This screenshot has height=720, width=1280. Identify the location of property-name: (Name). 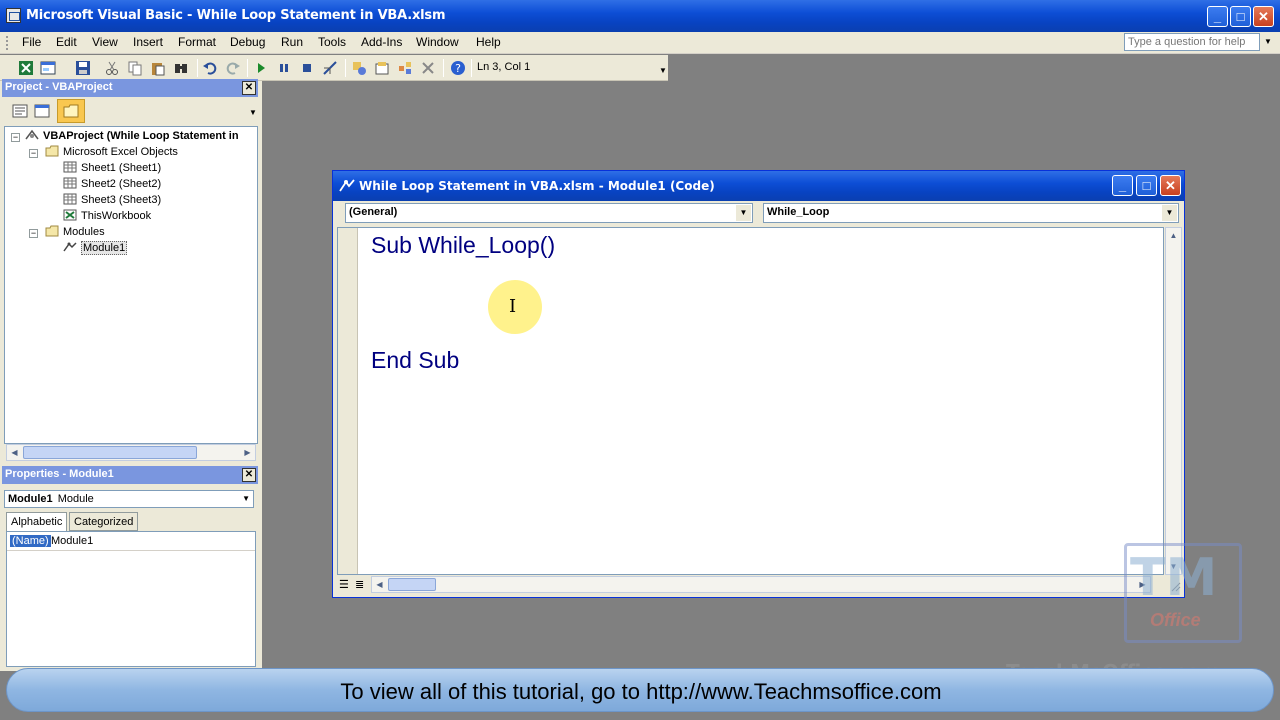
(30, 541).